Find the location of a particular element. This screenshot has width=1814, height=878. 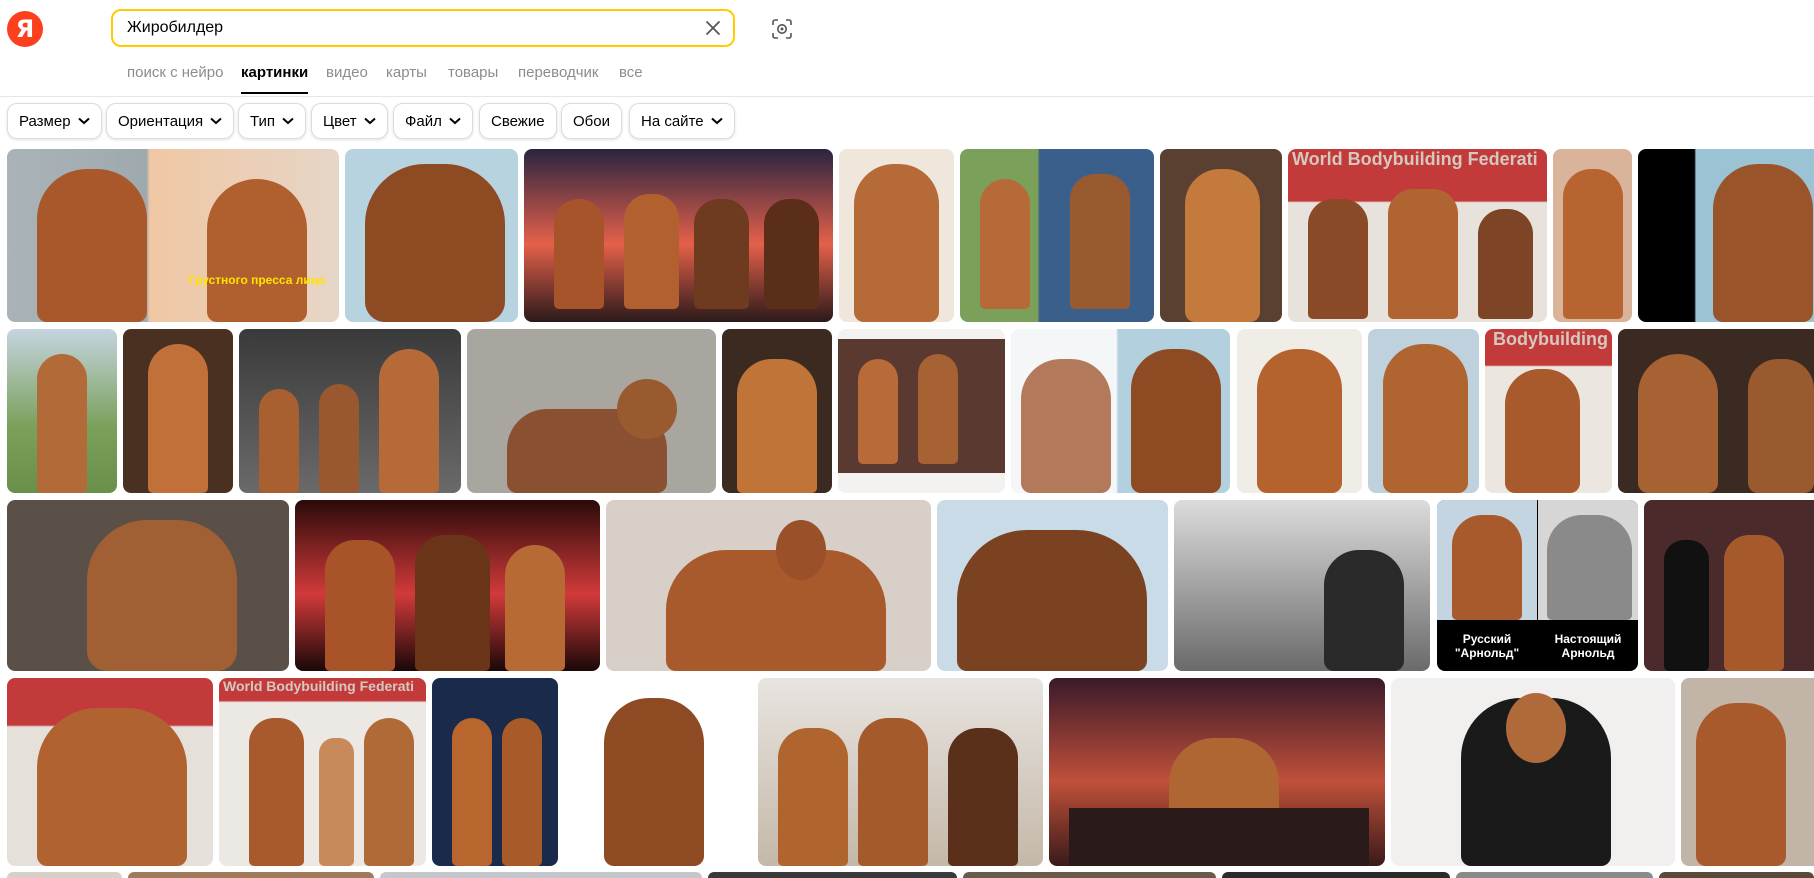

filter-on-site: На сайте is located at coordinates (682, 121).